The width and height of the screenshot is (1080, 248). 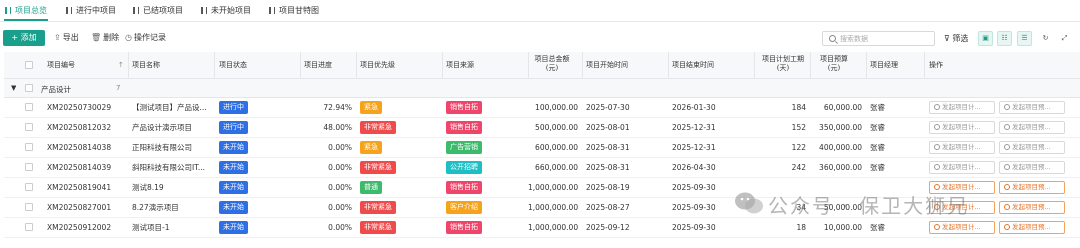 What do you see at coordinates (798, 167) in the screenshot?
I see `duration-days: 242` at bounding box center [798, 167].